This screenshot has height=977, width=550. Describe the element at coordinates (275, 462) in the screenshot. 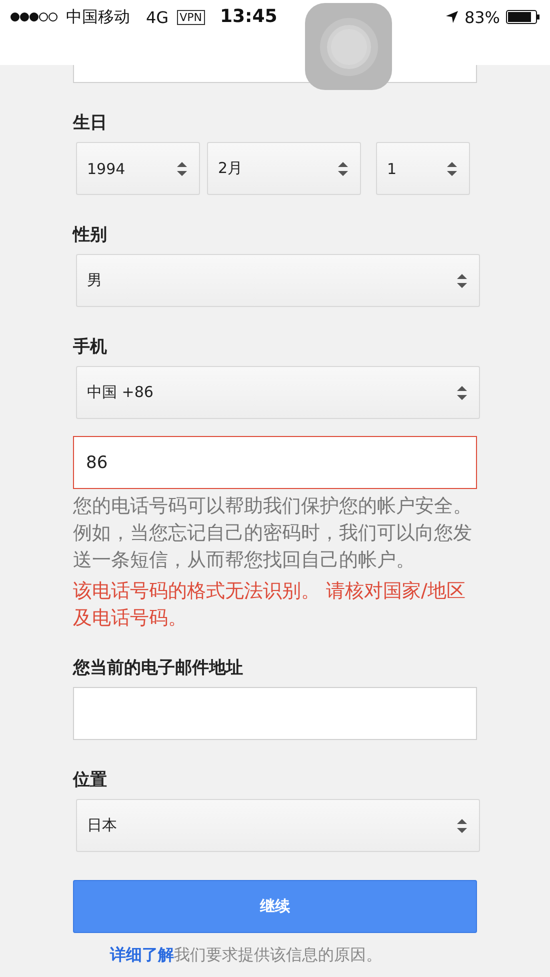

I see `phone-input: 86` at that location.